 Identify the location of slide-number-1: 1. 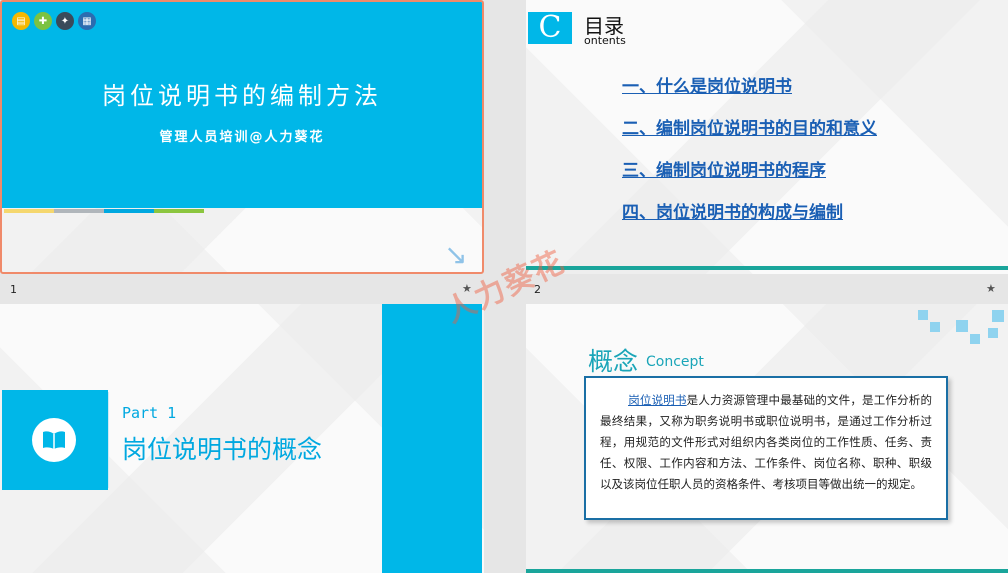
(13, 289).